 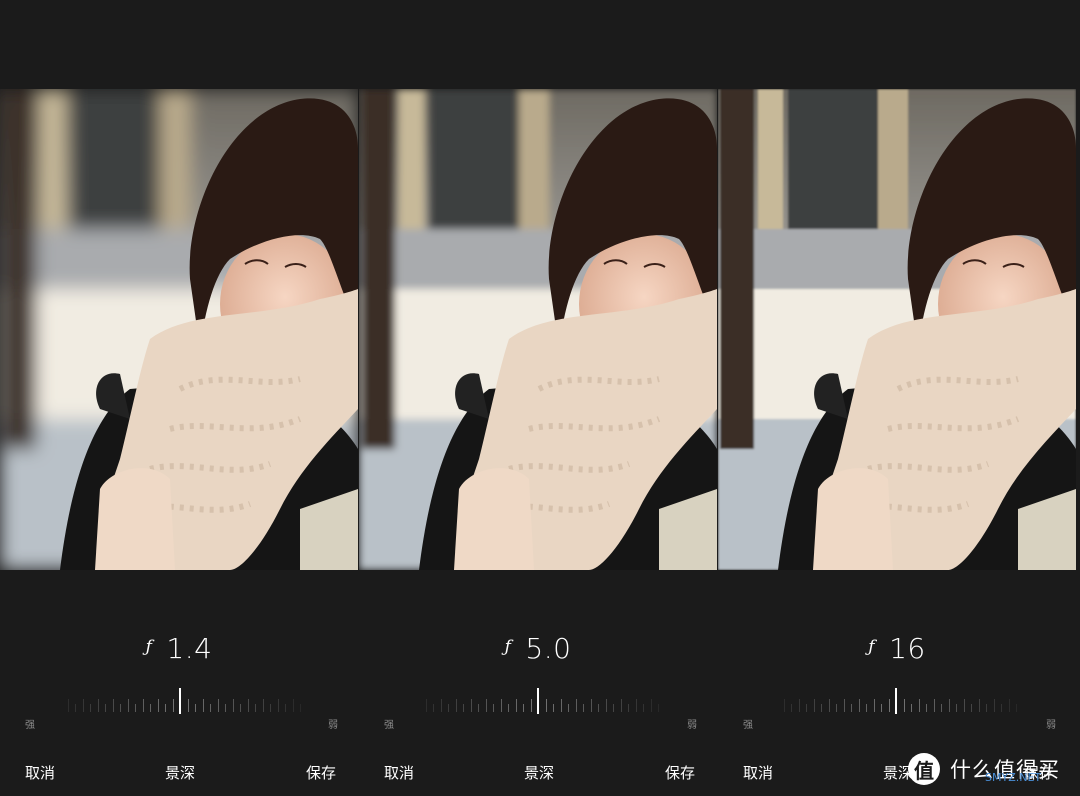 I want to click on aperture-value: 5.0, so click(x=548, y=648).